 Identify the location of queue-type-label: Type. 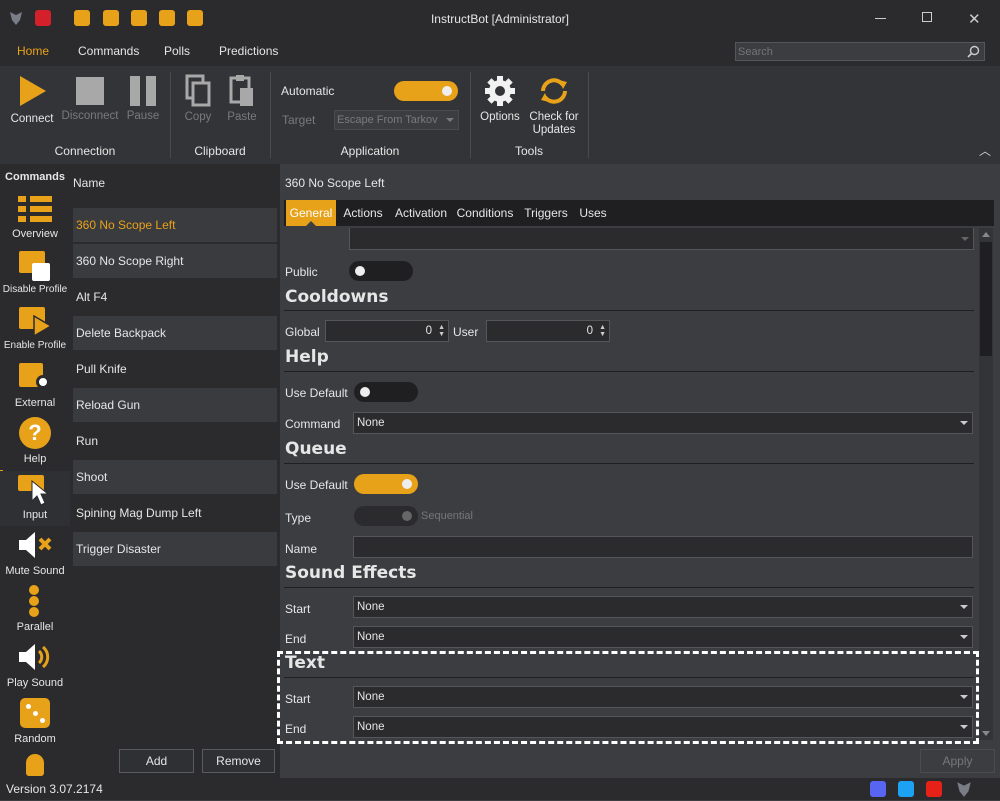
(298, 518).